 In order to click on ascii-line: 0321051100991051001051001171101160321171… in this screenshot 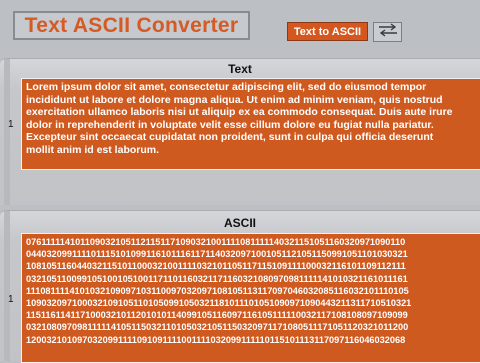, I will do `click(217, 278)`.